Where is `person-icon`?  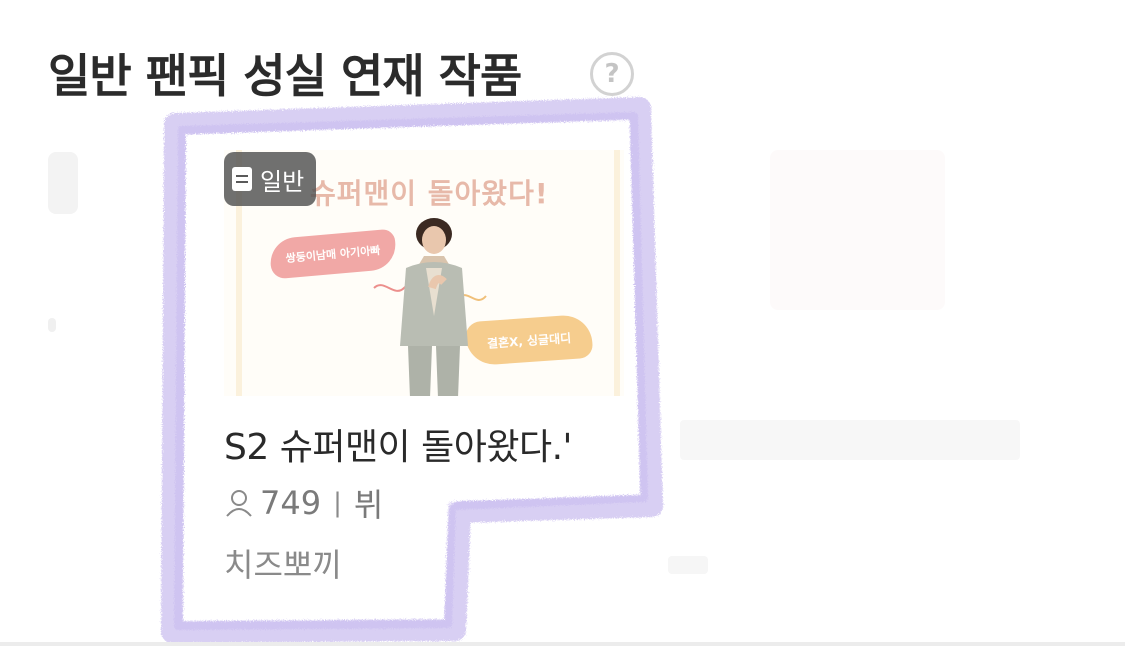
person-icon is located at coordinates (239, 503).